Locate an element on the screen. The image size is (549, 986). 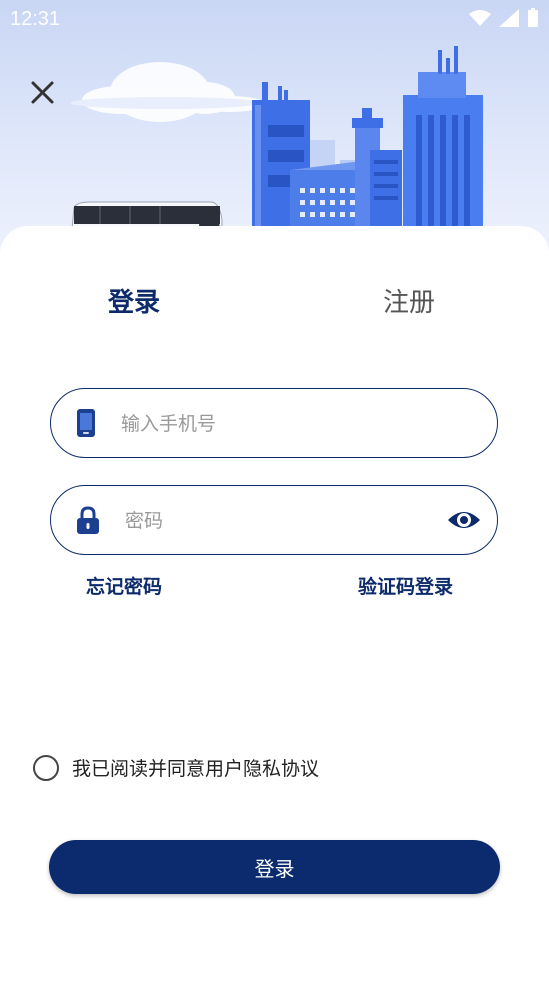
phone-icon is located at coordinates (86, 423).